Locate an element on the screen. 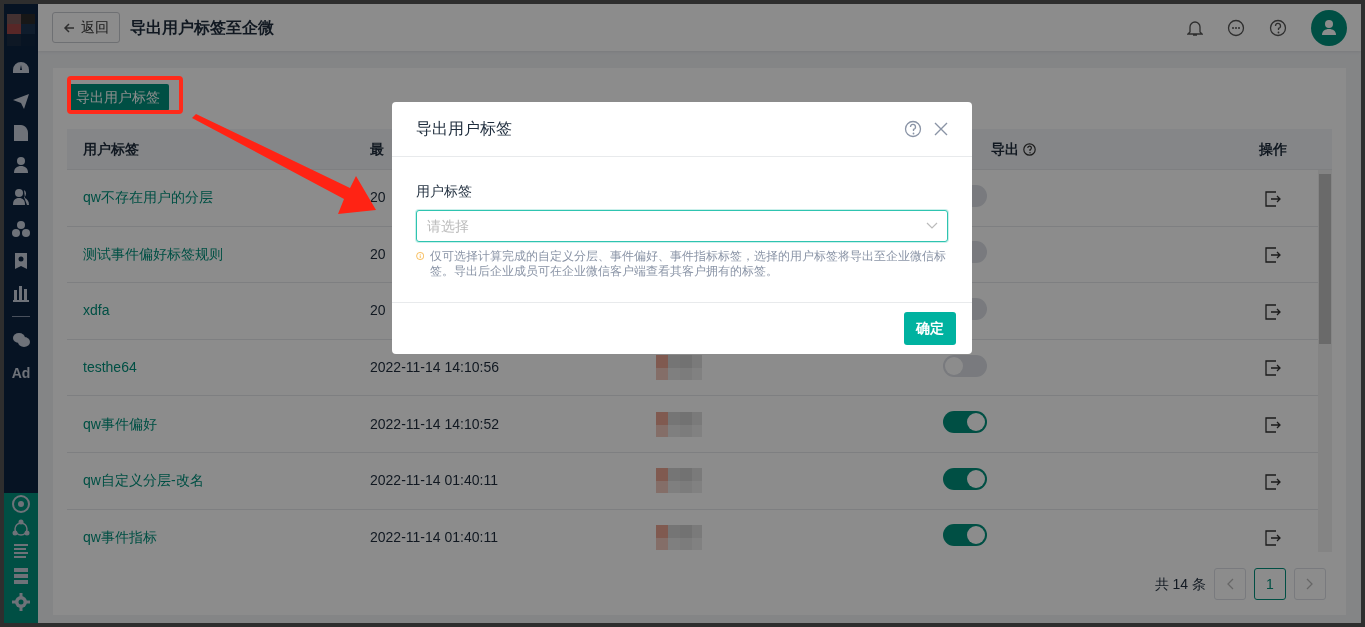  server-icon is located at coordinates (21, 576).